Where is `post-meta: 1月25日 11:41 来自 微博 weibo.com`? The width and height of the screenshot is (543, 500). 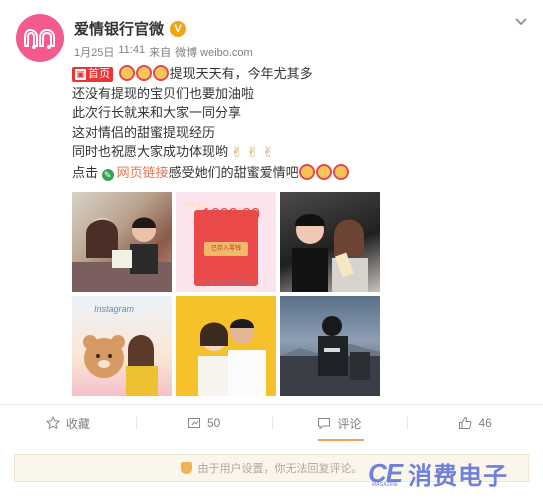
post-meta: 1月25日 11:41 来自 微博 weibo.com is located at coordinates (163, 52).